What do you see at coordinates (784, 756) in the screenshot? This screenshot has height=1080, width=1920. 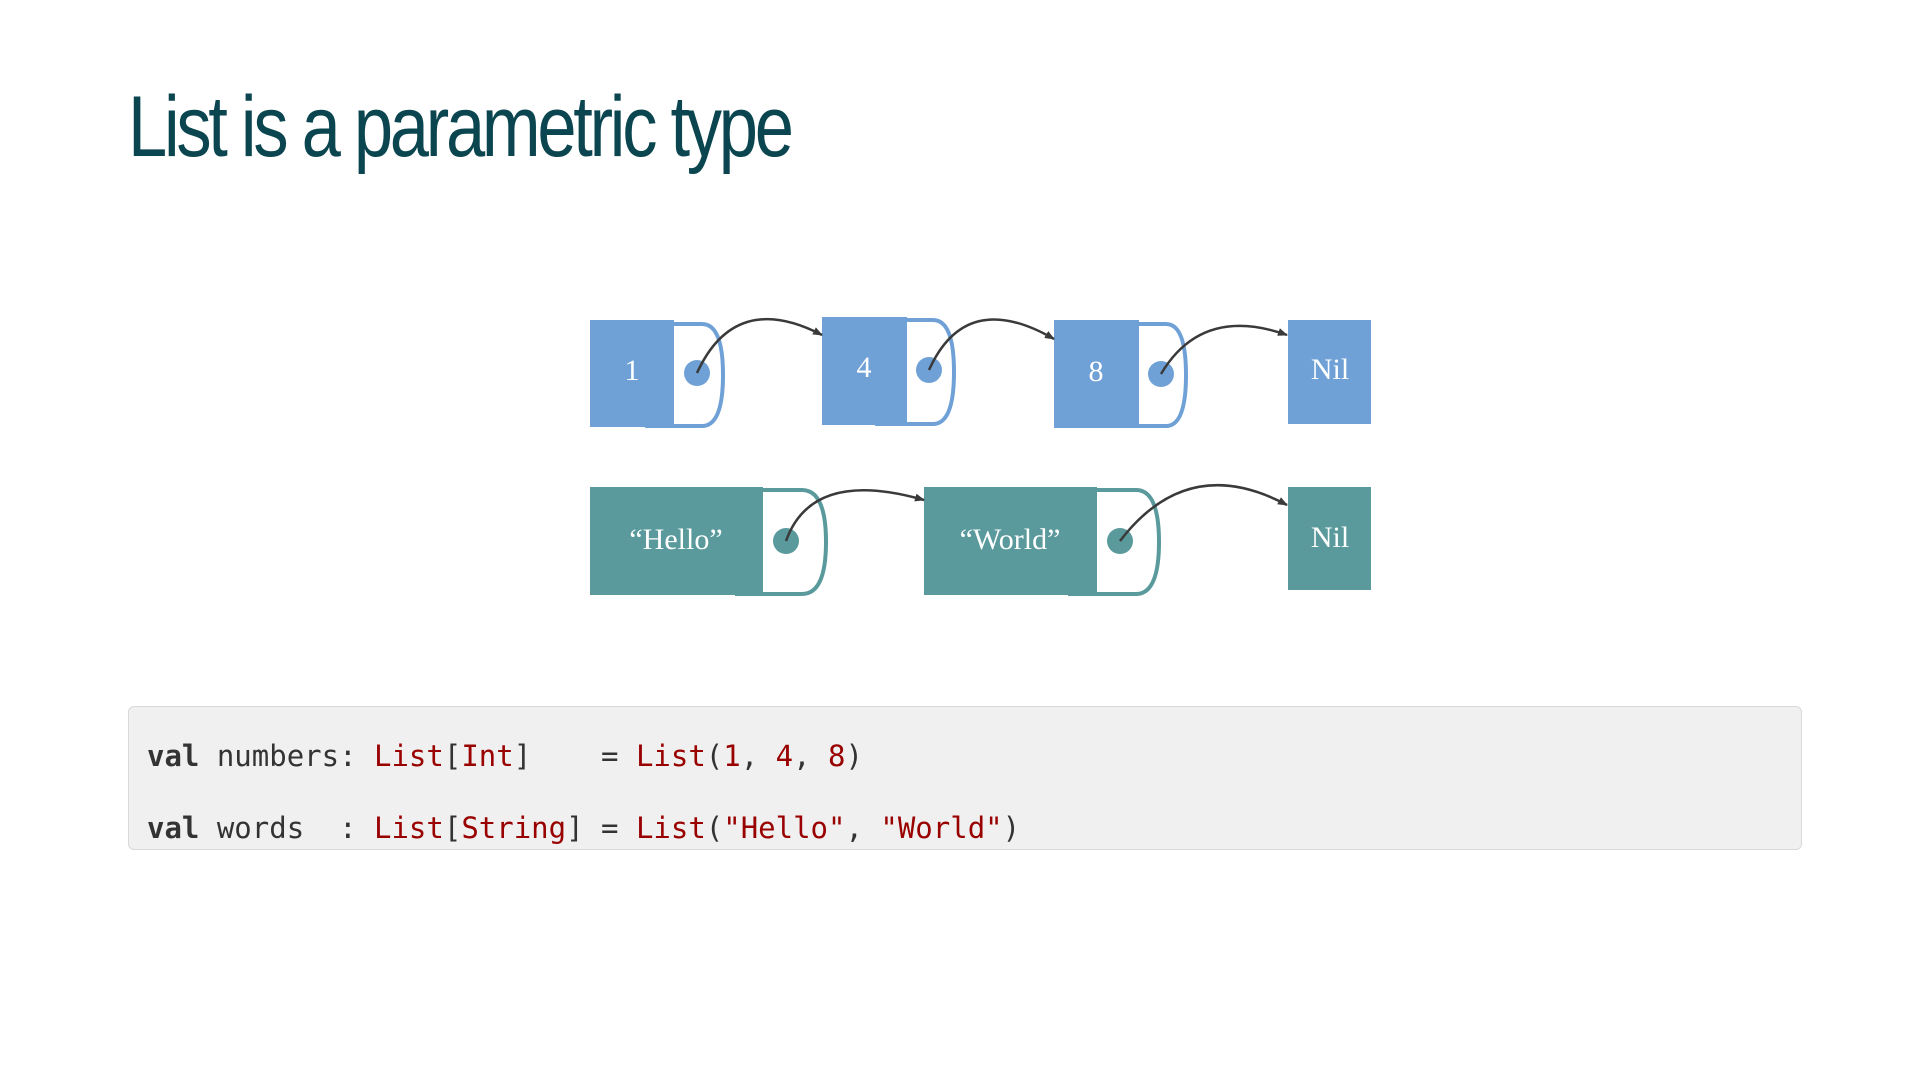 I see `code-number: 4` at bounding box center [784, 756].